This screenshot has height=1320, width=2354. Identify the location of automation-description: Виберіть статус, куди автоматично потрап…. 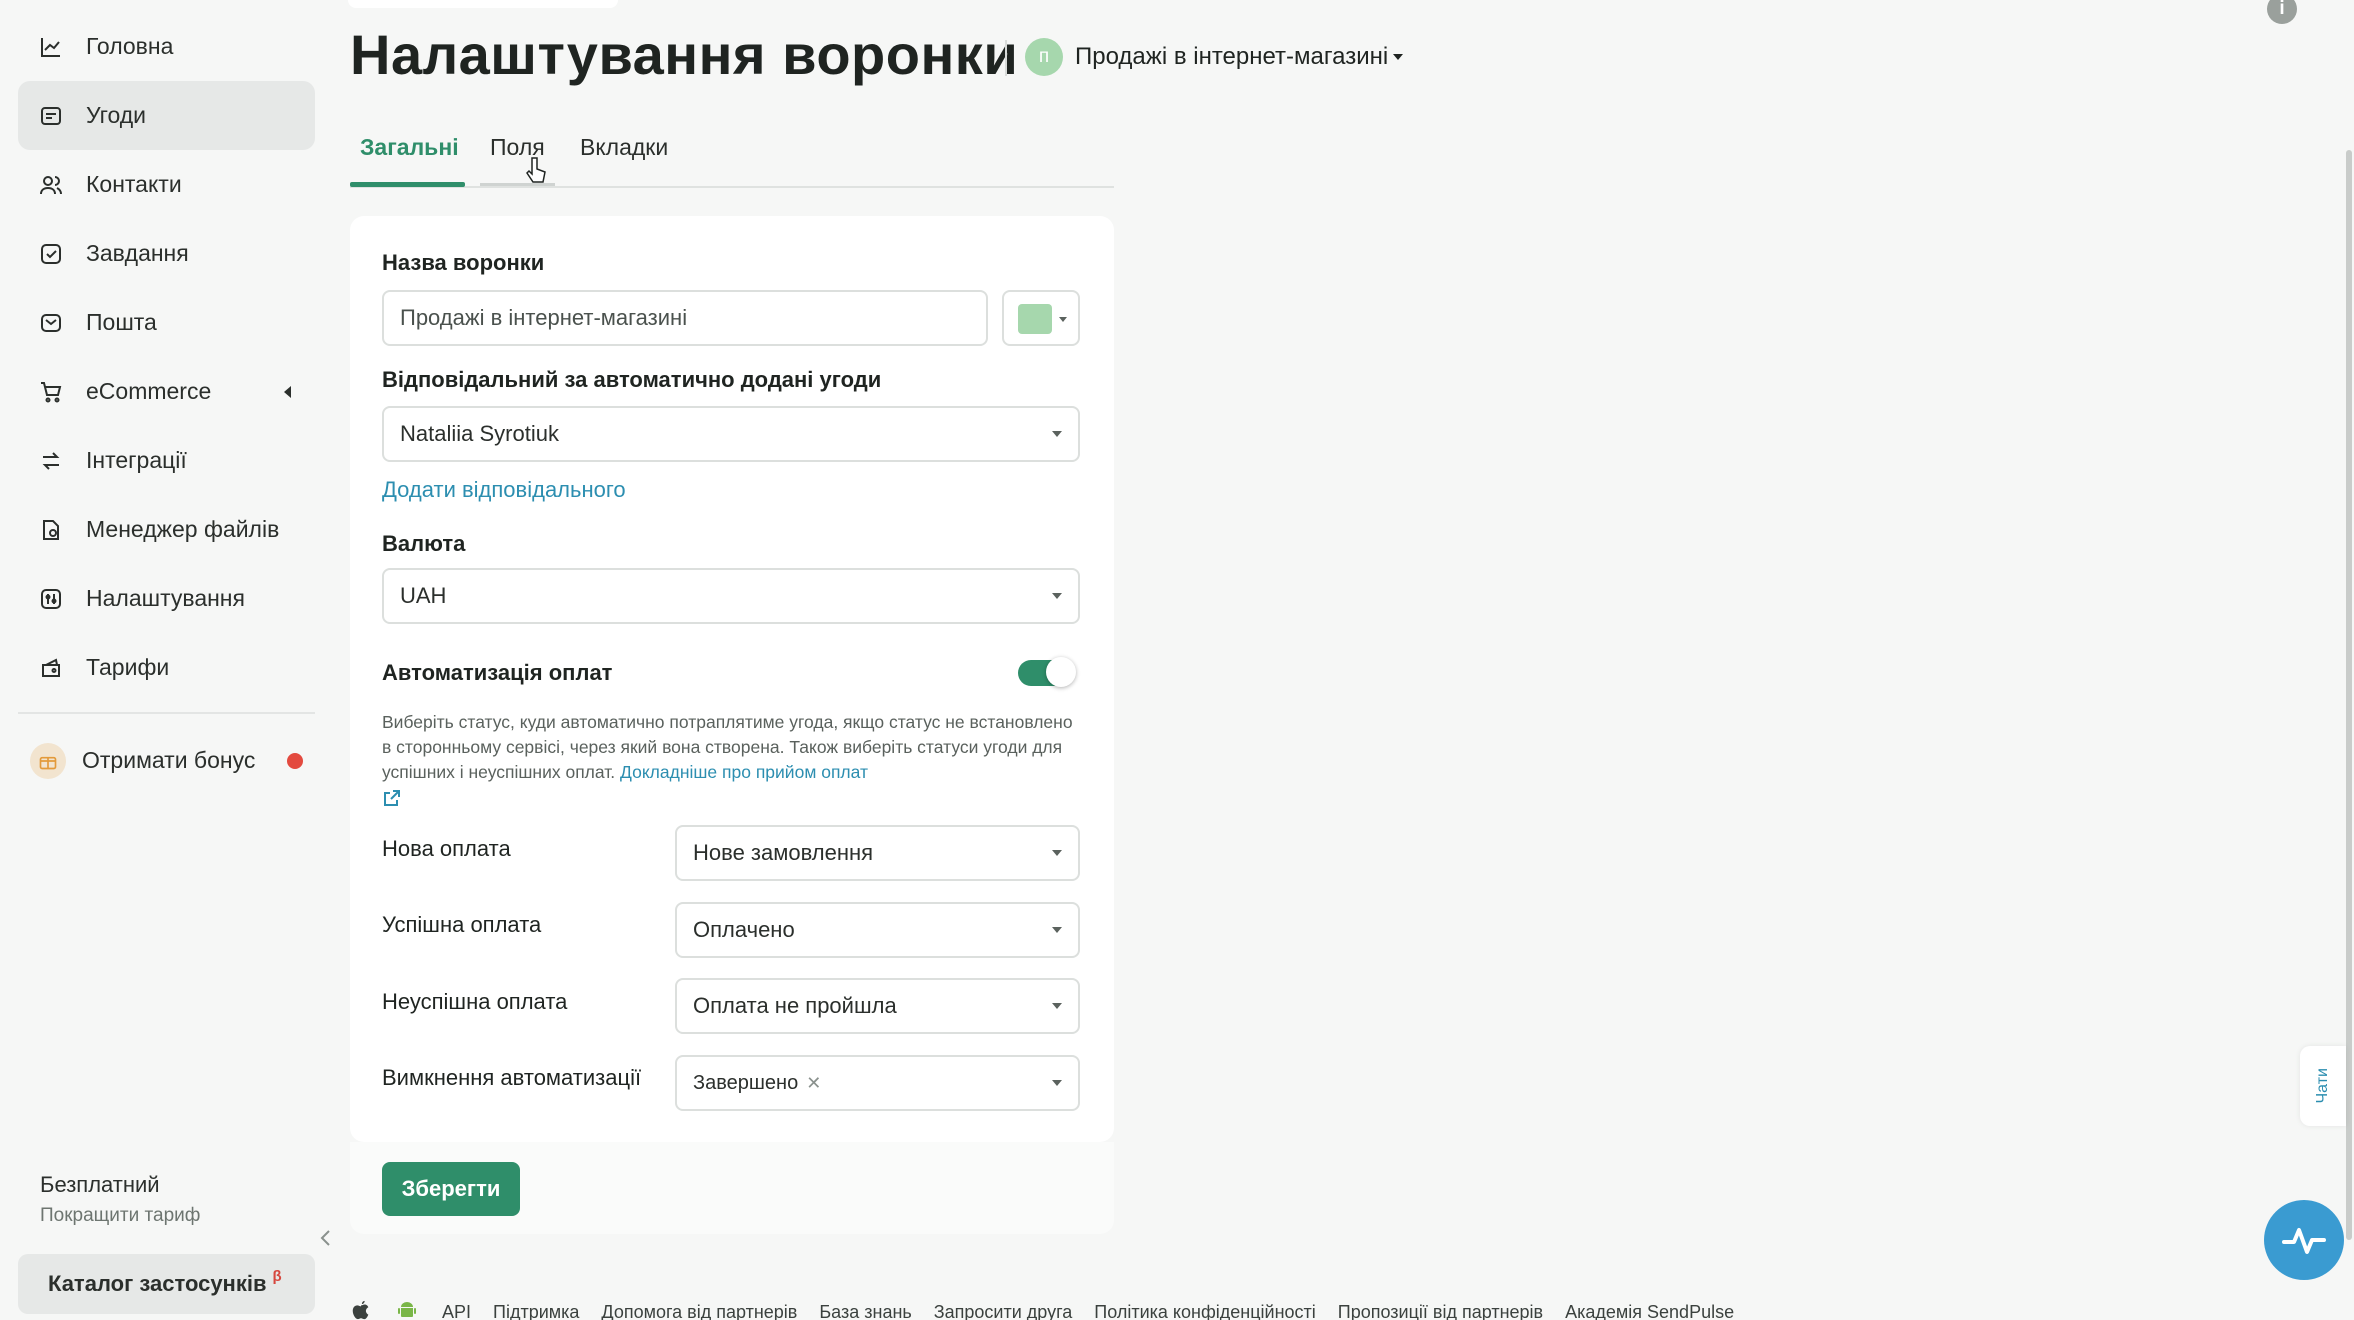
(732, 747).